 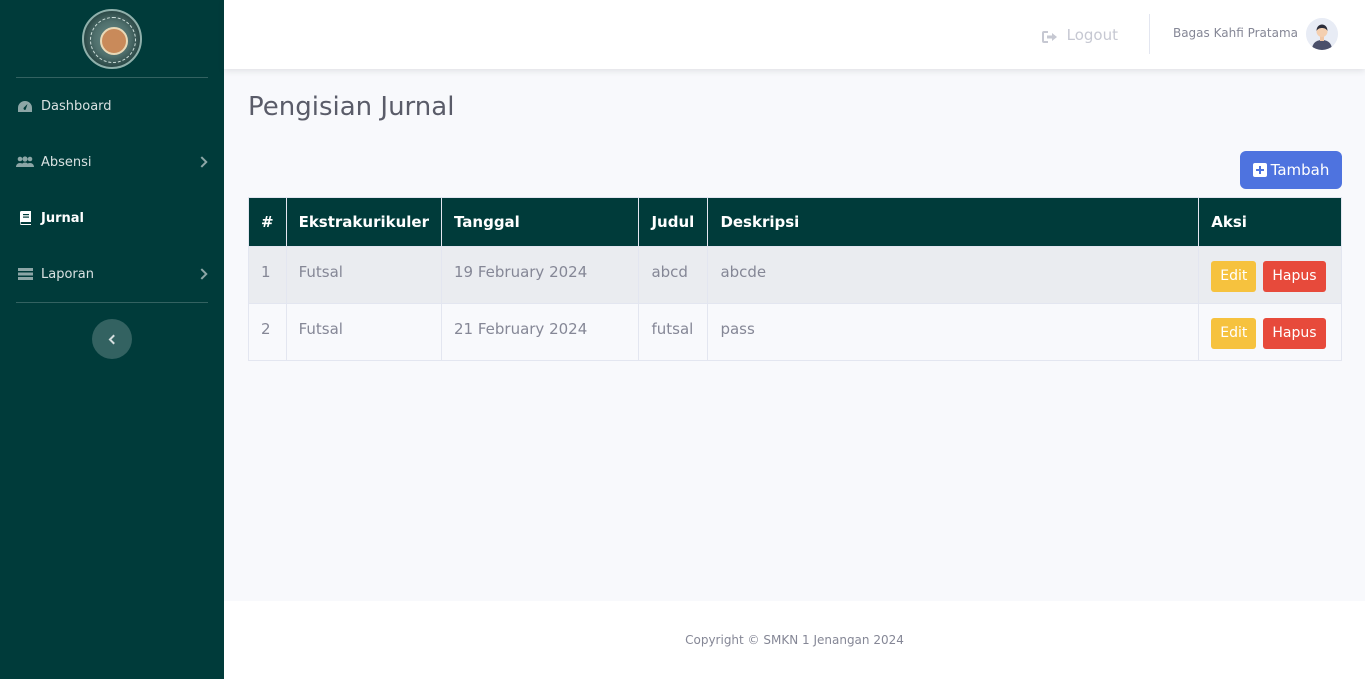 I want to click on sidebar-divider, so click(x=112, y=302).